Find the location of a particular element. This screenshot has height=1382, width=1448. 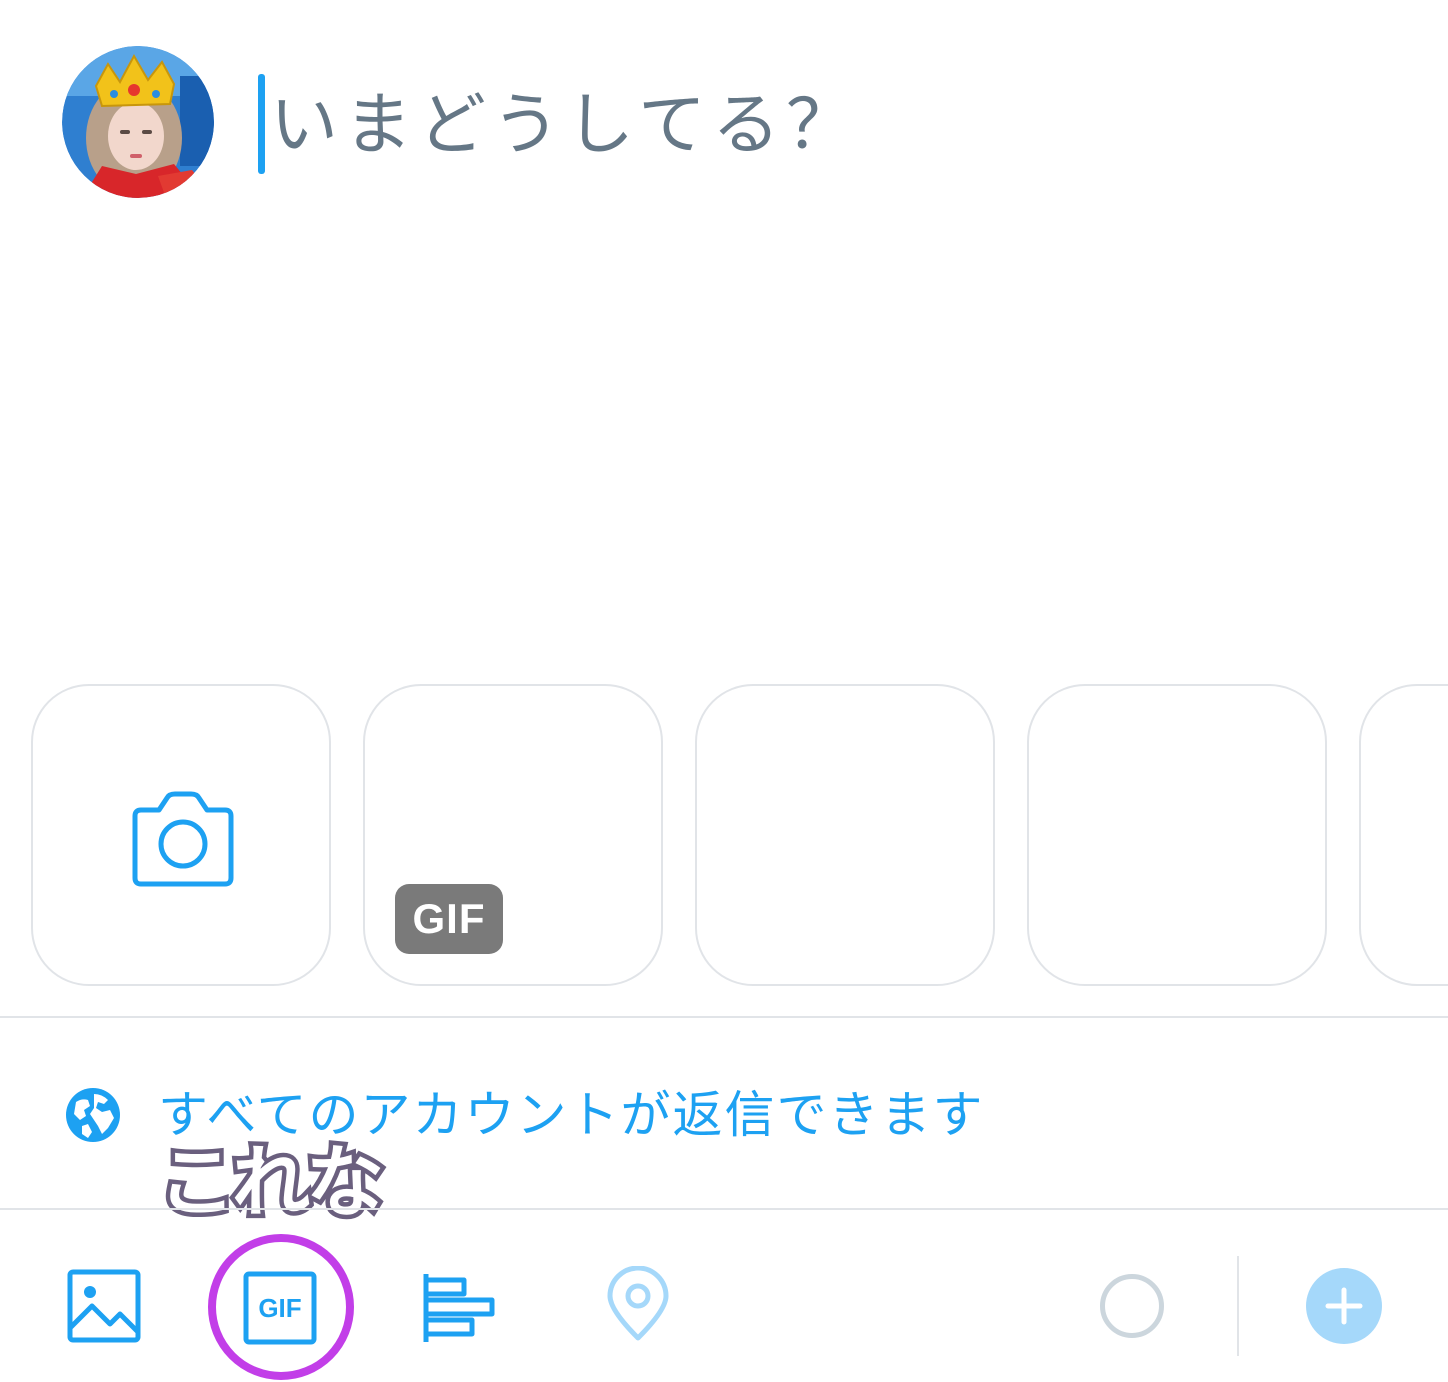

image-button is located at coordinates (104, 1306).